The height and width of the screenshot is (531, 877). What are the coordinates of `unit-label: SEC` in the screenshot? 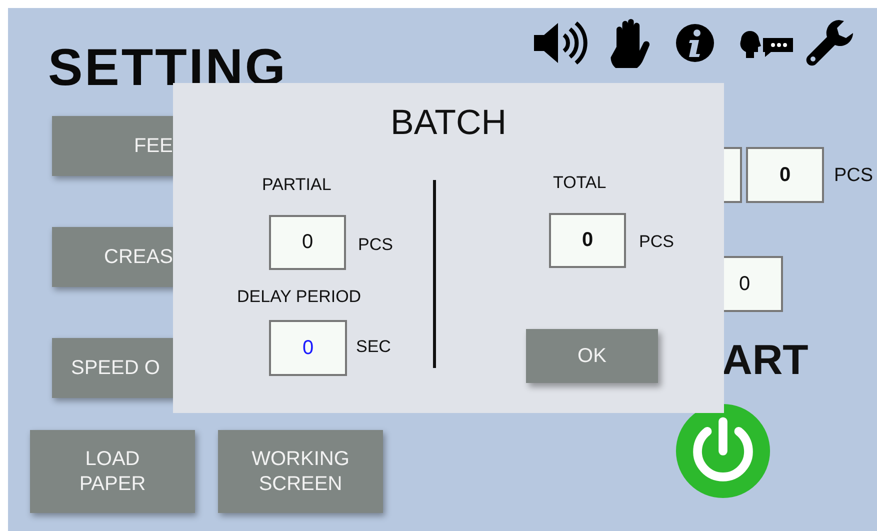 It's located at (373, 347).